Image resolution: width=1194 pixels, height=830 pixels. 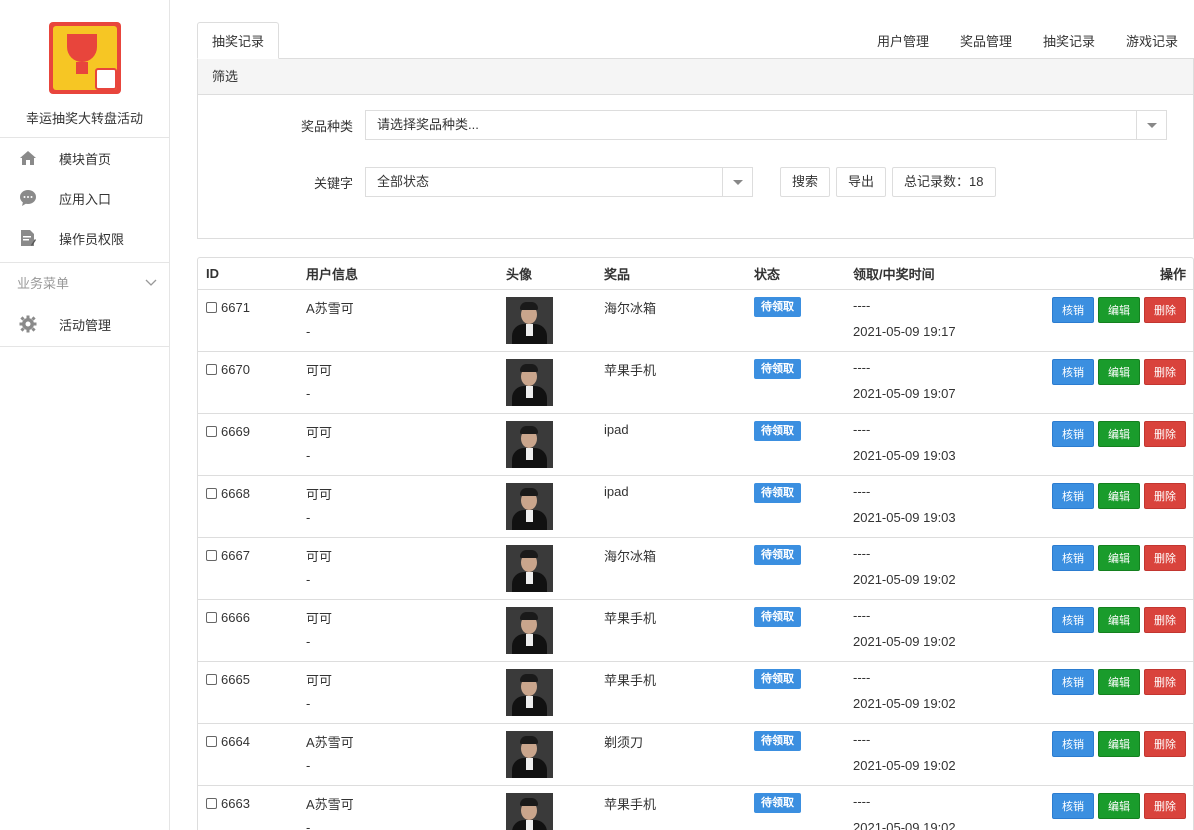 What do you see at coordinates (28, 238) in the screenshot?
I see `document-edit-icon` at bounding box center [28, 238].